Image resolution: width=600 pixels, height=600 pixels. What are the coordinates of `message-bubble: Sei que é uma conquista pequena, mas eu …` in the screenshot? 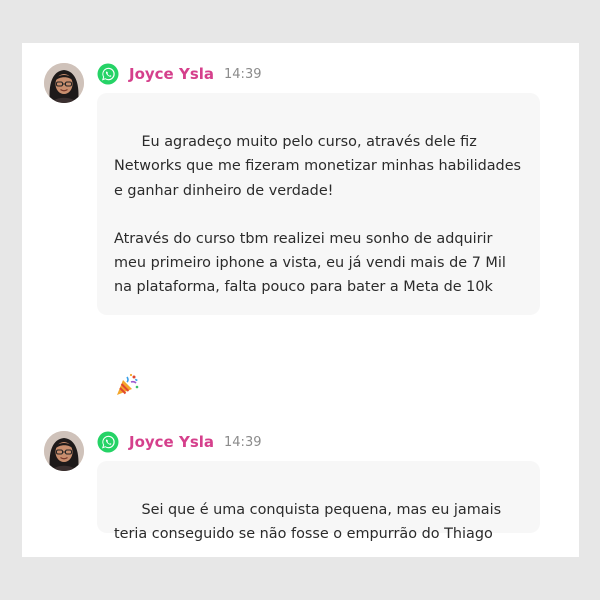 It's located at (318, 501).